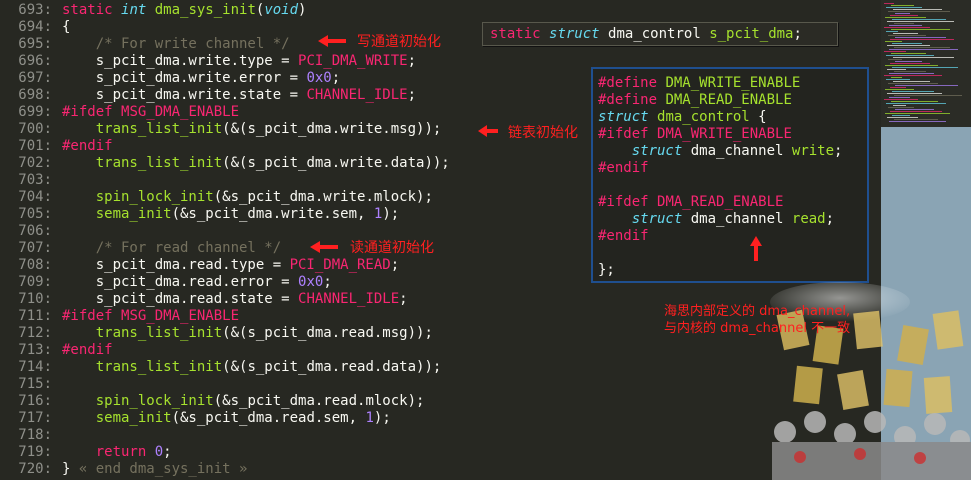  Describe the element at coordinates (123, 469) in the screenshot. I see `code-line: 720:} « end dma_sys_init »` at that location.